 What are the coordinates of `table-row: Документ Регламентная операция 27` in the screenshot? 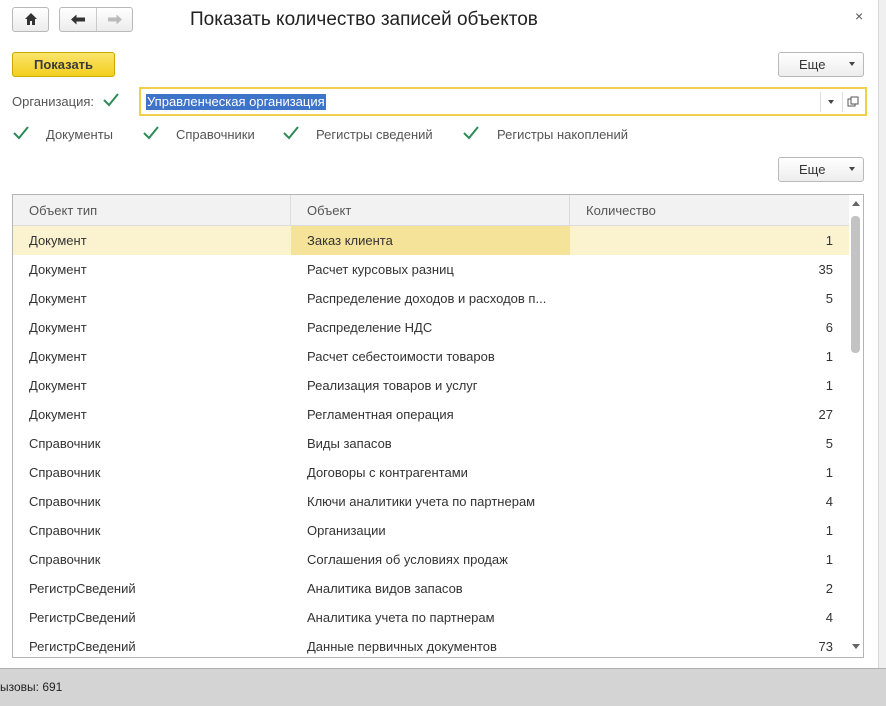 It's located at (431, 414).